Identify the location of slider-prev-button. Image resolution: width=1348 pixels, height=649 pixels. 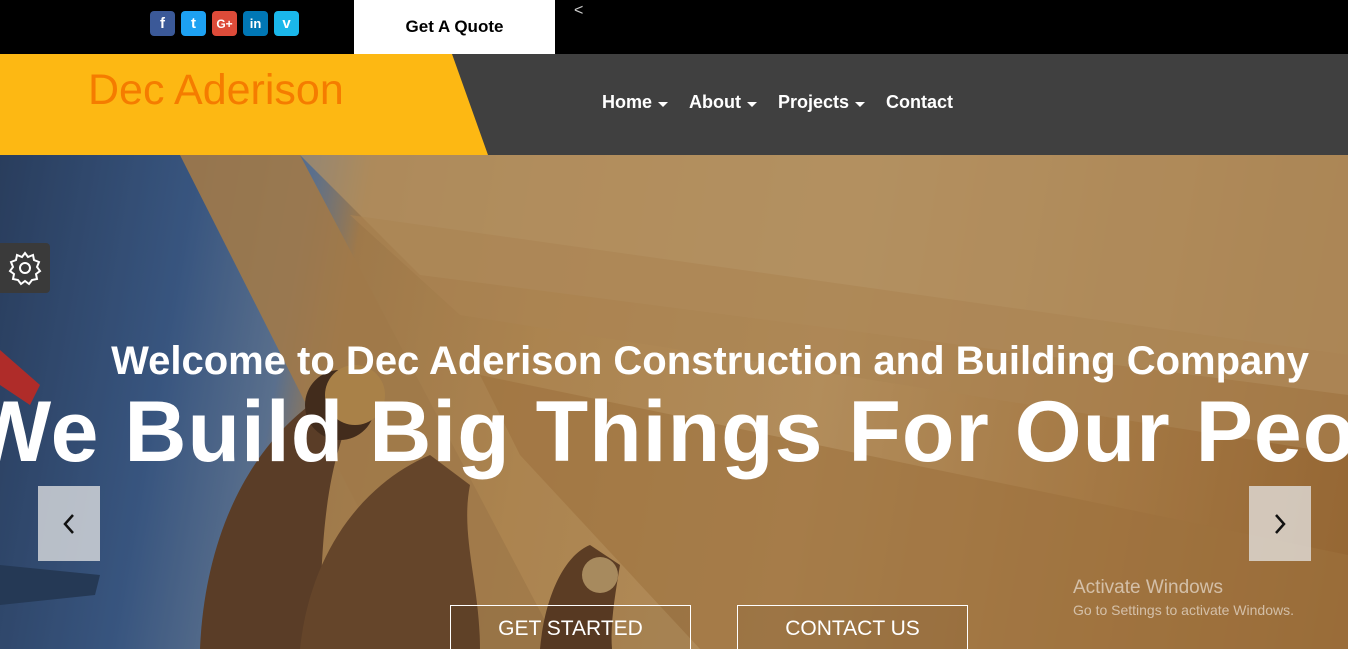
(69, 523).